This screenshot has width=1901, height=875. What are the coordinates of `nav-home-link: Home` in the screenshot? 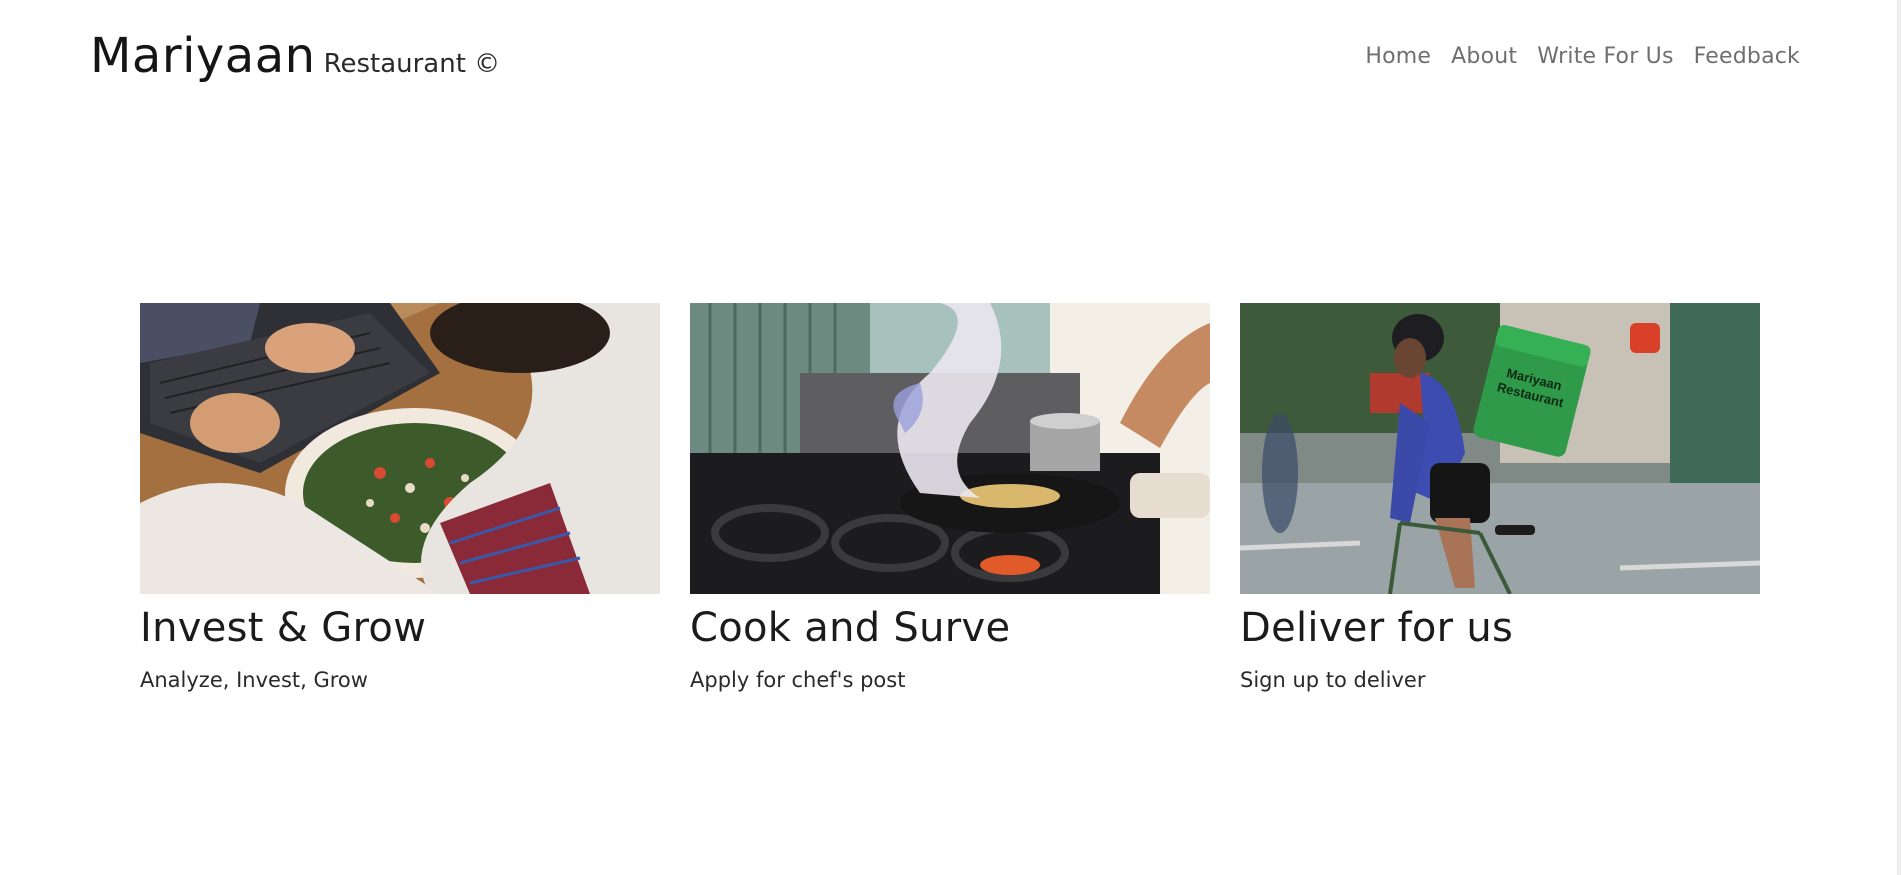 It's located at (1398, 56).